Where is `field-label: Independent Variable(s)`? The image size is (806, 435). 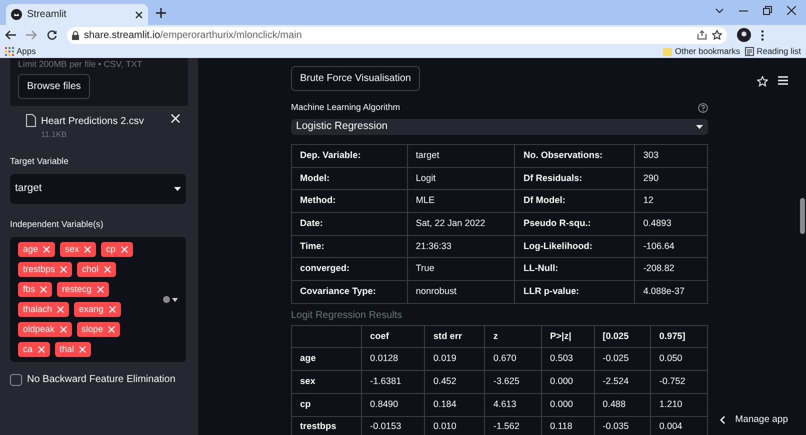
field-label: Independent Variable(s) is located at coordinates (57, 224).